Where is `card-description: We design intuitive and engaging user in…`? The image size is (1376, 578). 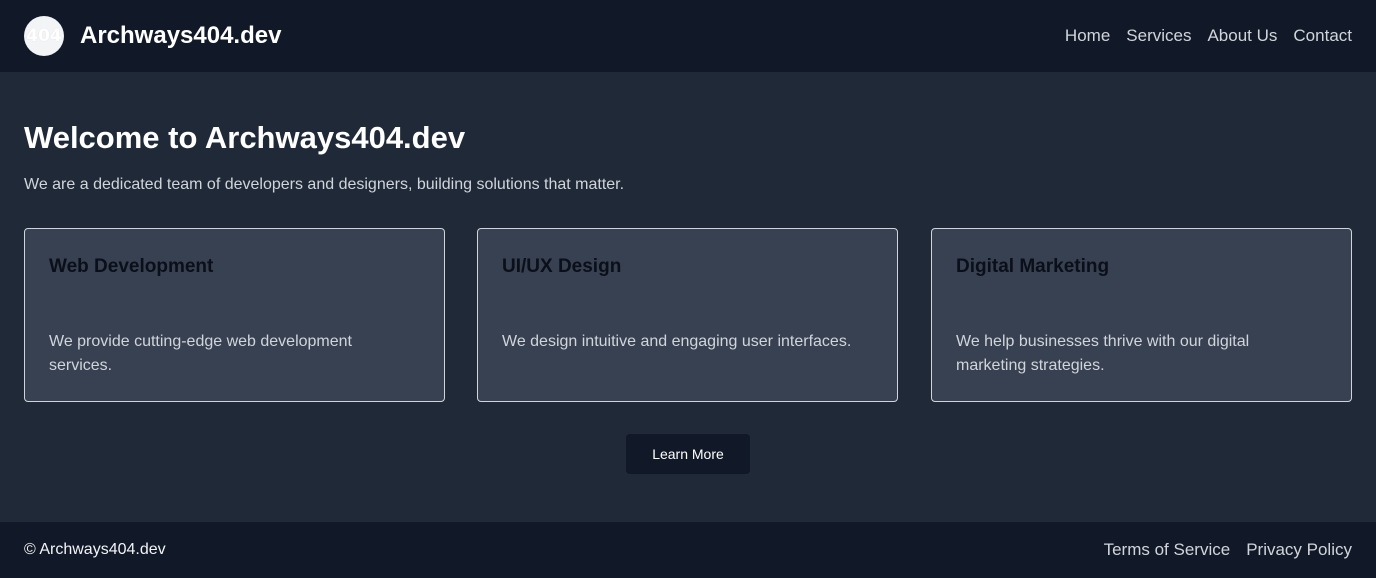 card-description: We design intuitive and engaging user in… is located at coordinates (677, 341).